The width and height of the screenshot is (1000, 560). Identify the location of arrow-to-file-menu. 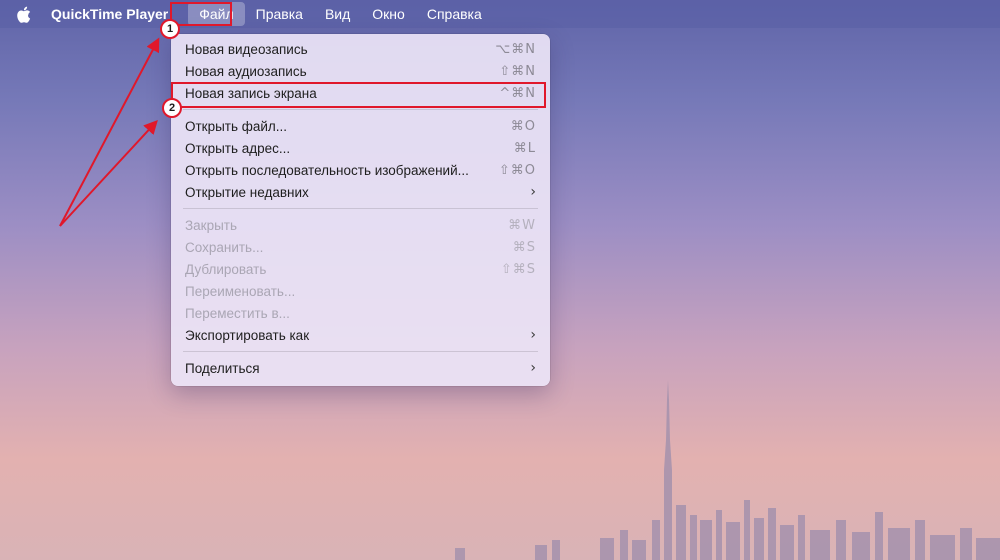
(109, 132).